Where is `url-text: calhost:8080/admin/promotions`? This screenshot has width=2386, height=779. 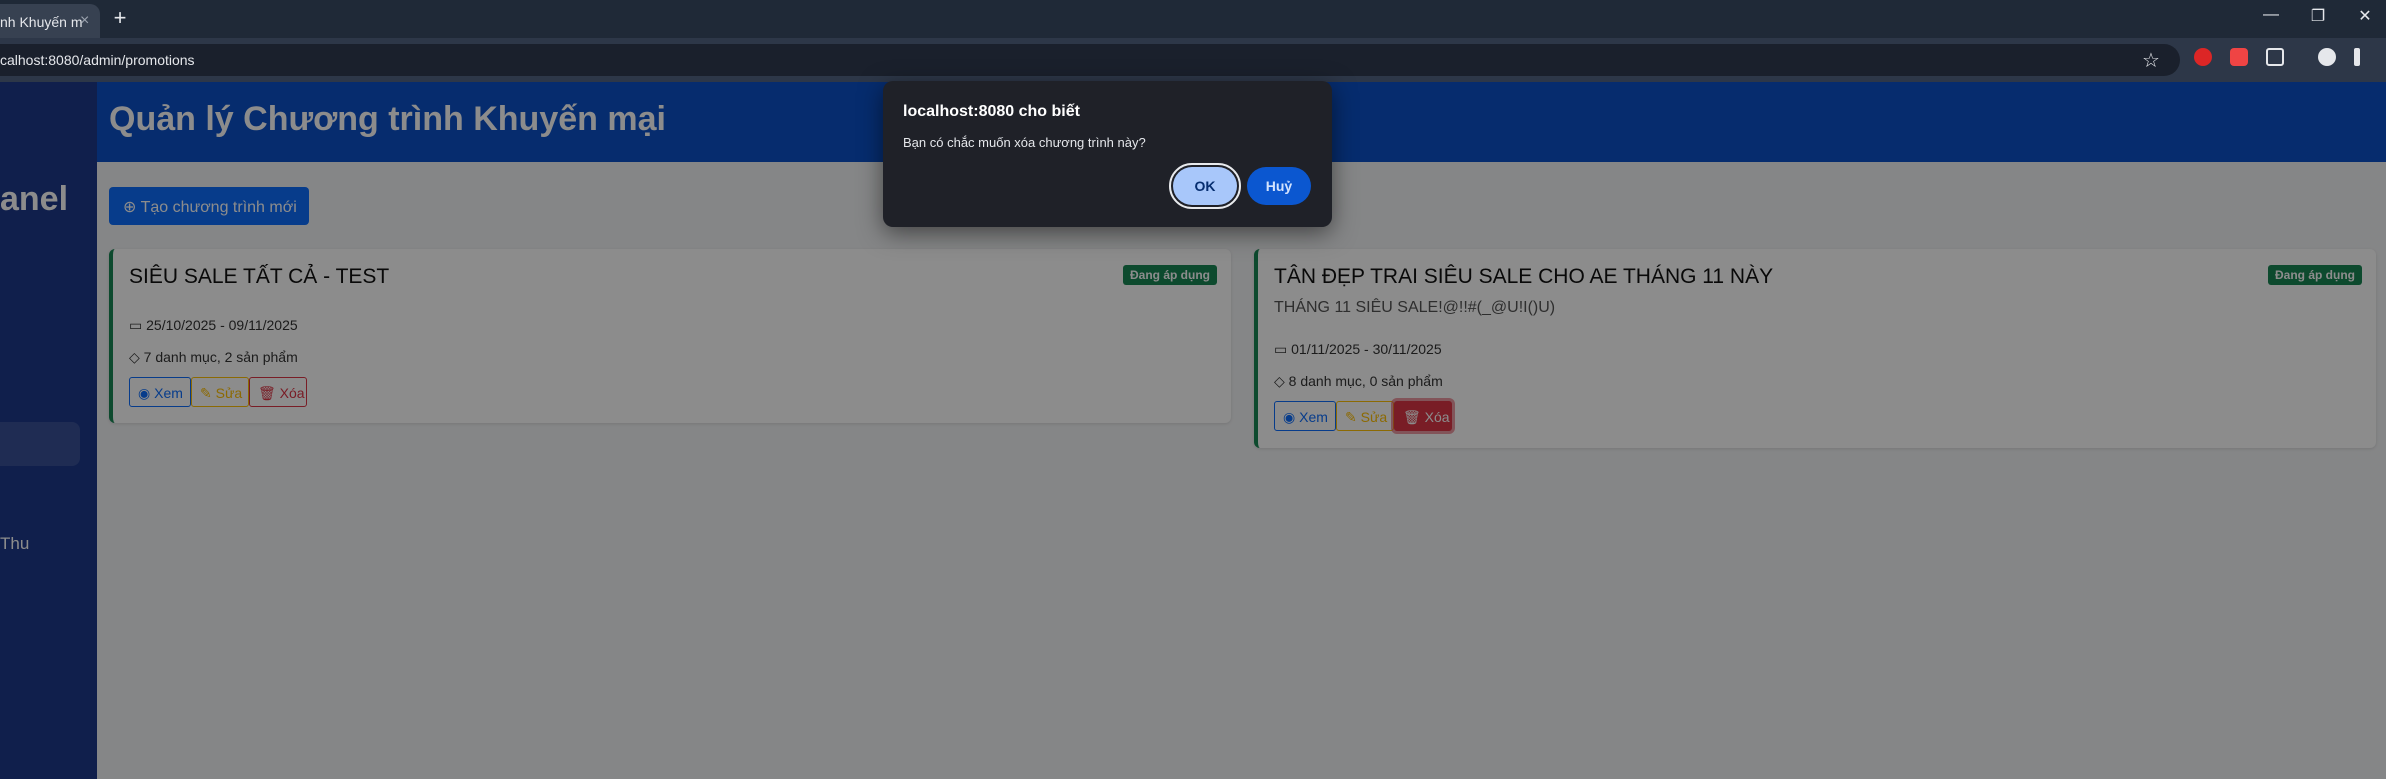 url-text: calhost:8080/admin/promotions is located at coordinates (97, 60).